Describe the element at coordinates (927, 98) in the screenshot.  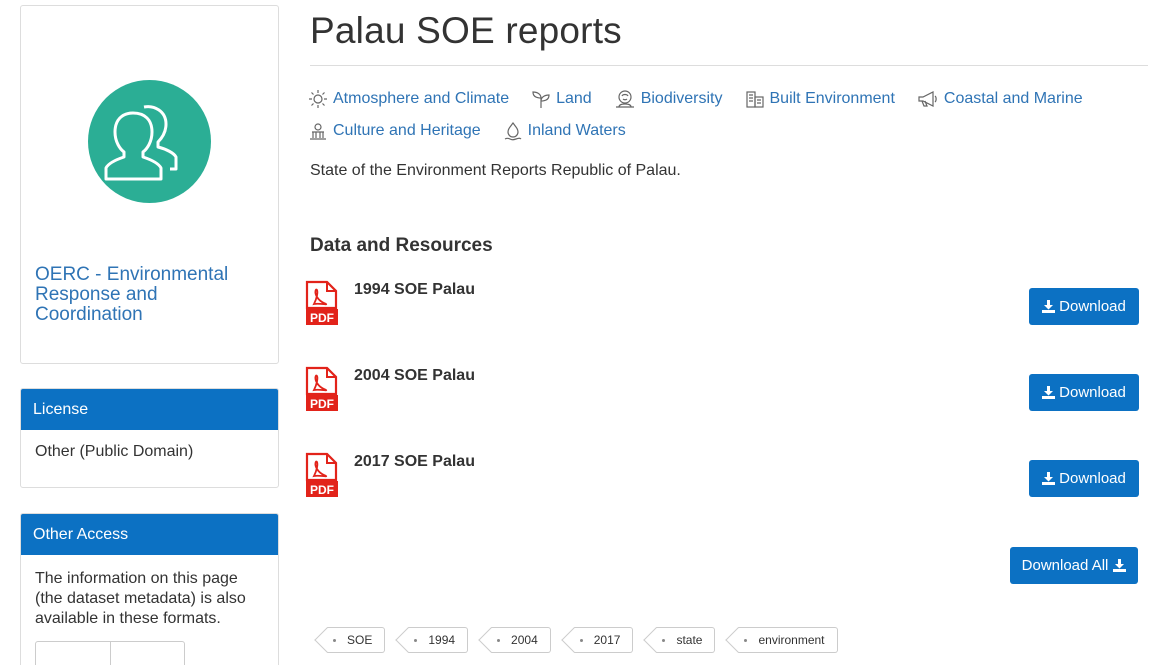
I see `megaphone-icon` at that location.